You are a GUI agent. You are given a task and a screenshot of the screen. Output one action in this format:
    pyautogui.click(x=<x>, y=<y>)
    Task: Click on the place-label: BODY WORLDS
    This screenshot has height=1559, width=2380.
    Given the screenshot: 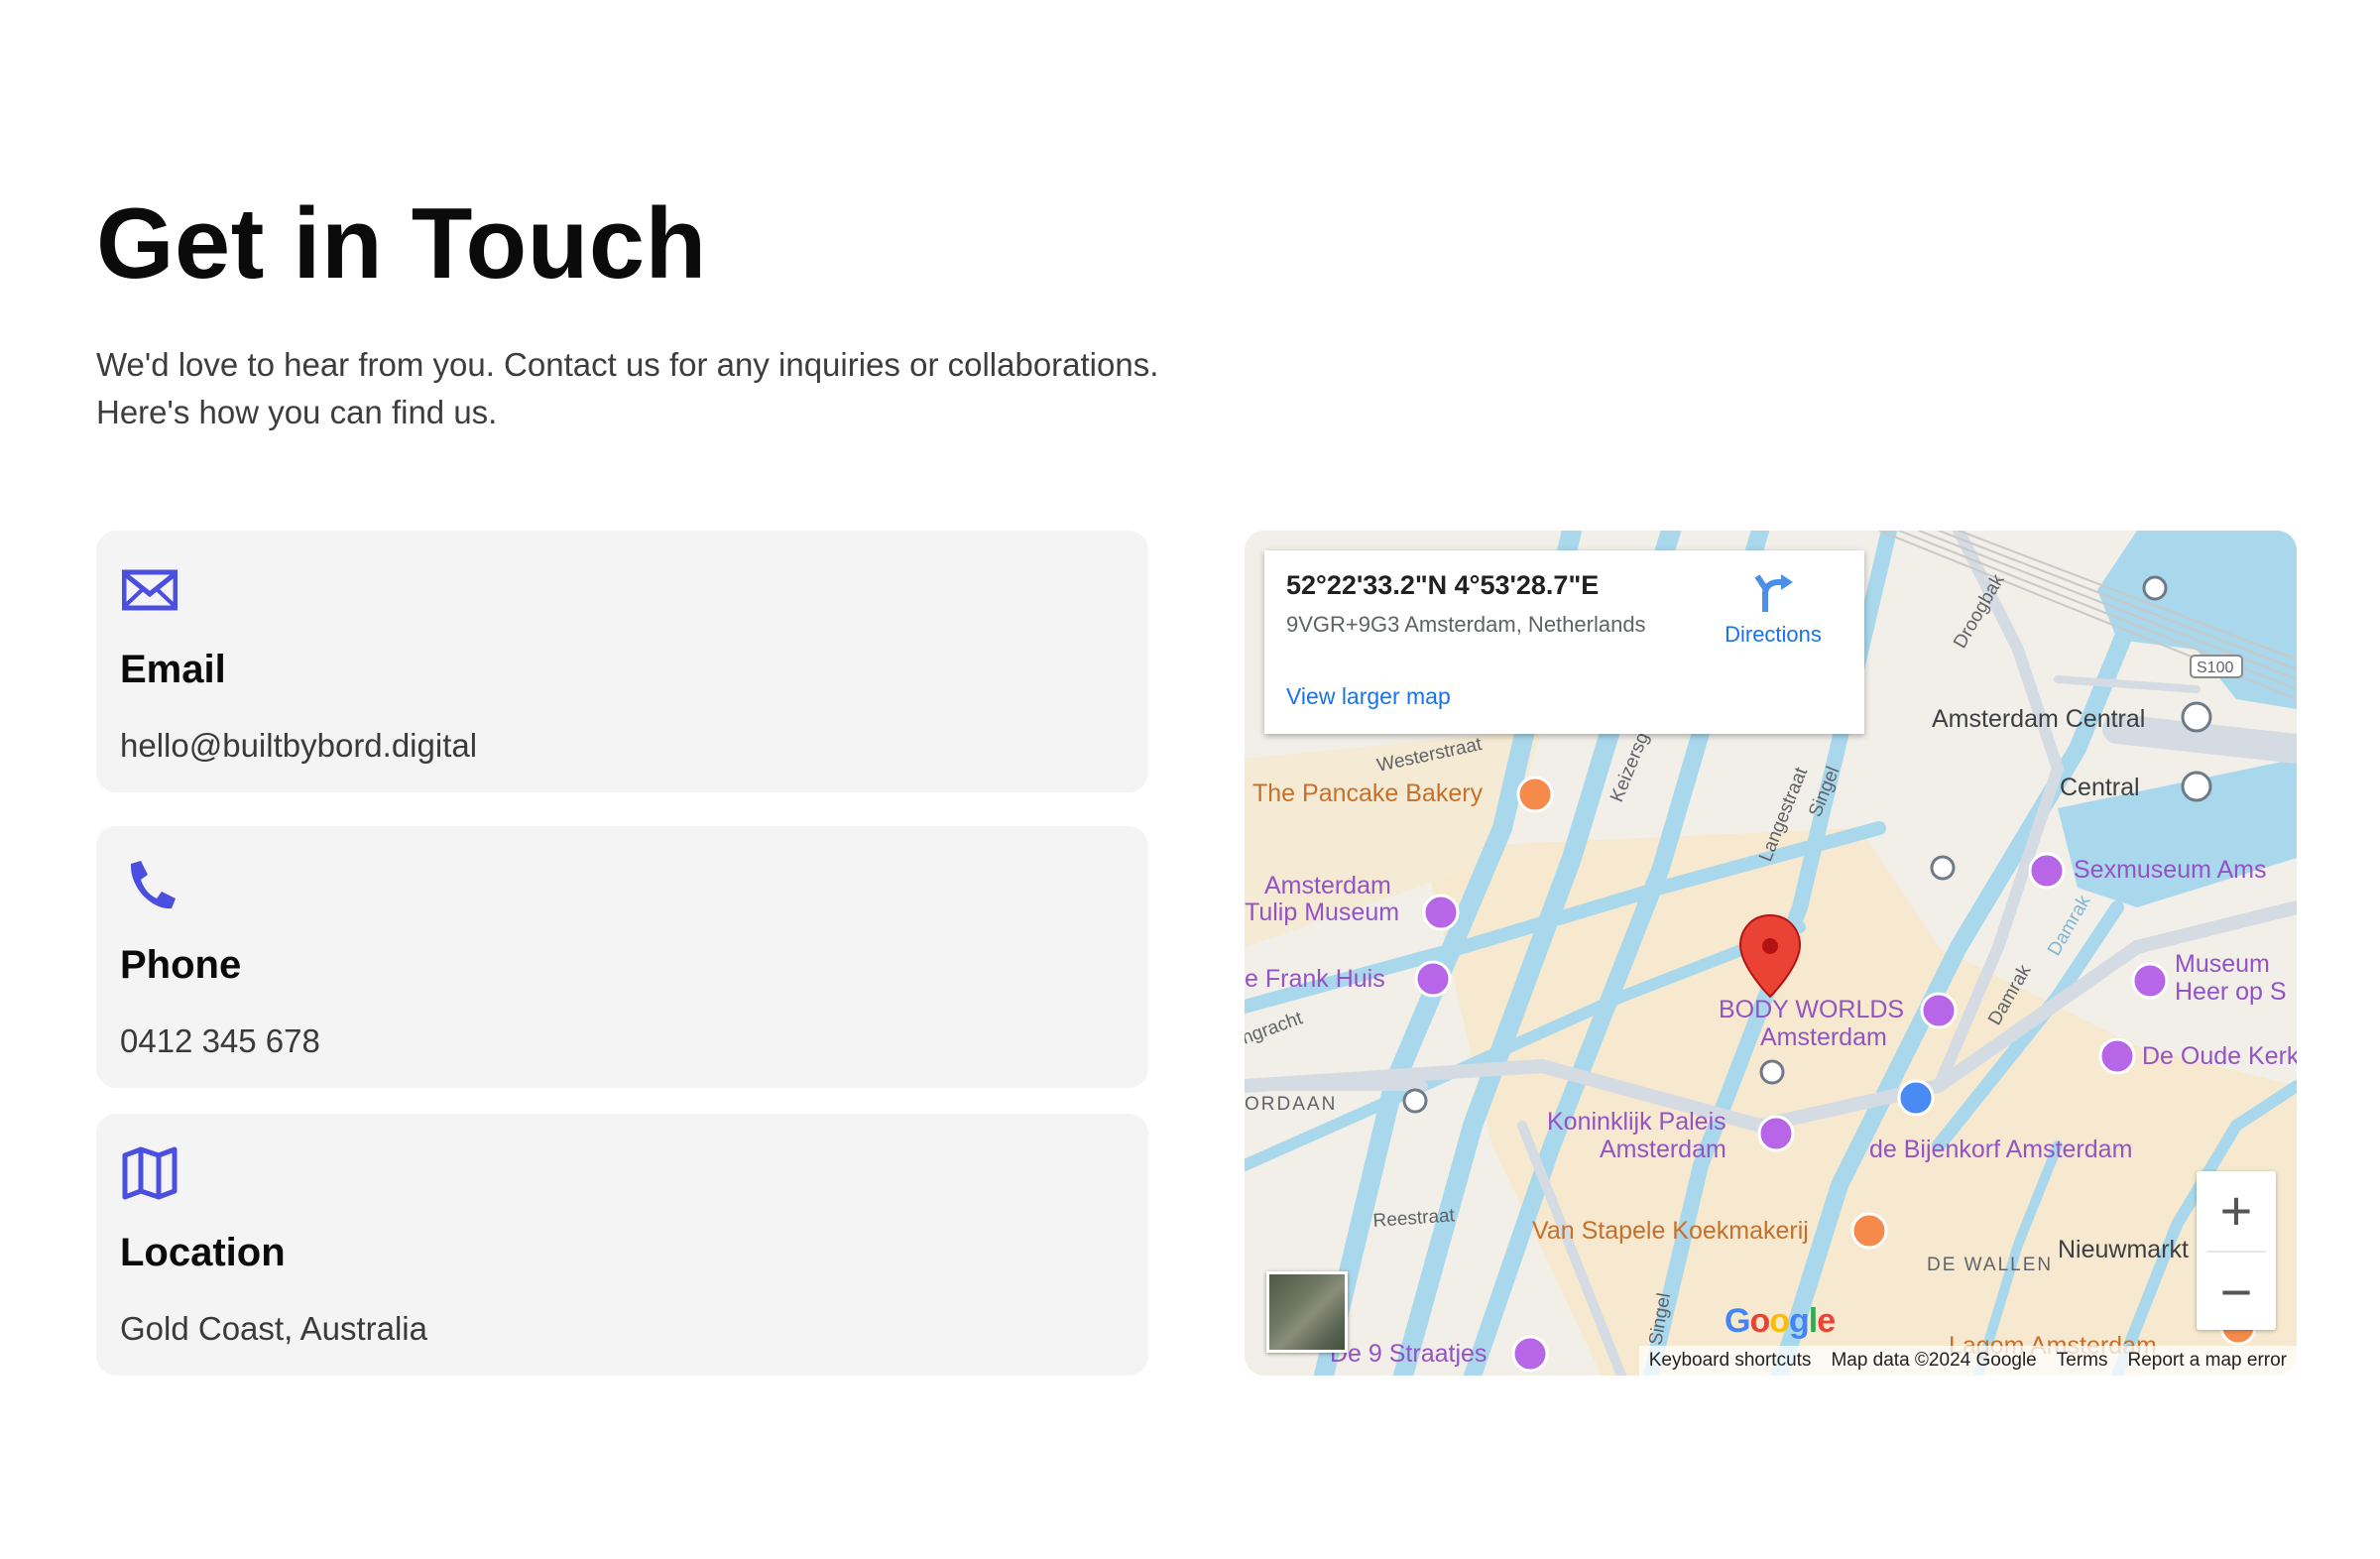 What is the action you would take?
    pyautogui.click(x=1811, y=1010)
    